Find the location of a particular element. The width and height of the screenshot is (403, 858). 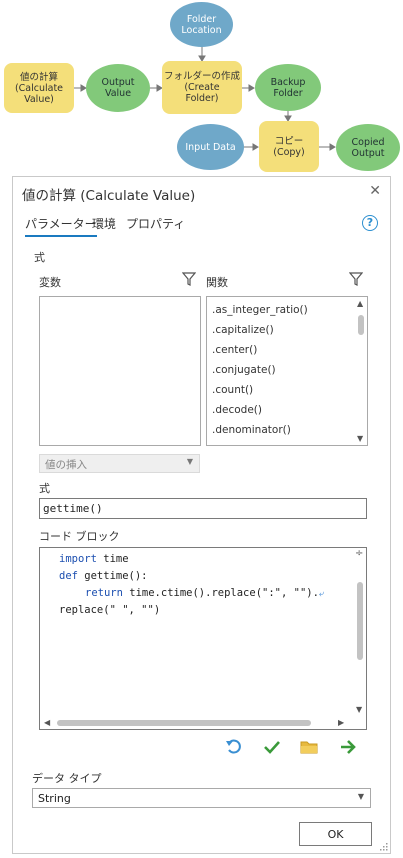

code-vertical-scrollbar: ÷ ▼ is located at coordinates (360, 632).